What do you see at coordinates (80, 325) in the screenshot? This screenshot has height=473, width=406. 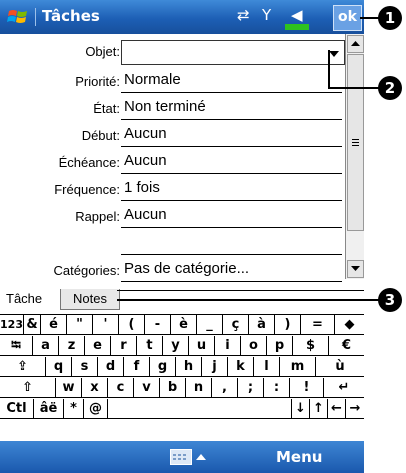 I see `key: "` at bounding box center [80, 325].